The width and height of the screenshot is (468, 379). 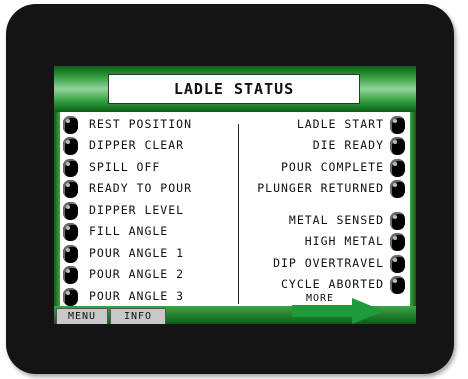 I want to click on status-label-pour-angle-2: POUR ANGLE 2, so click(x=137, y=274).